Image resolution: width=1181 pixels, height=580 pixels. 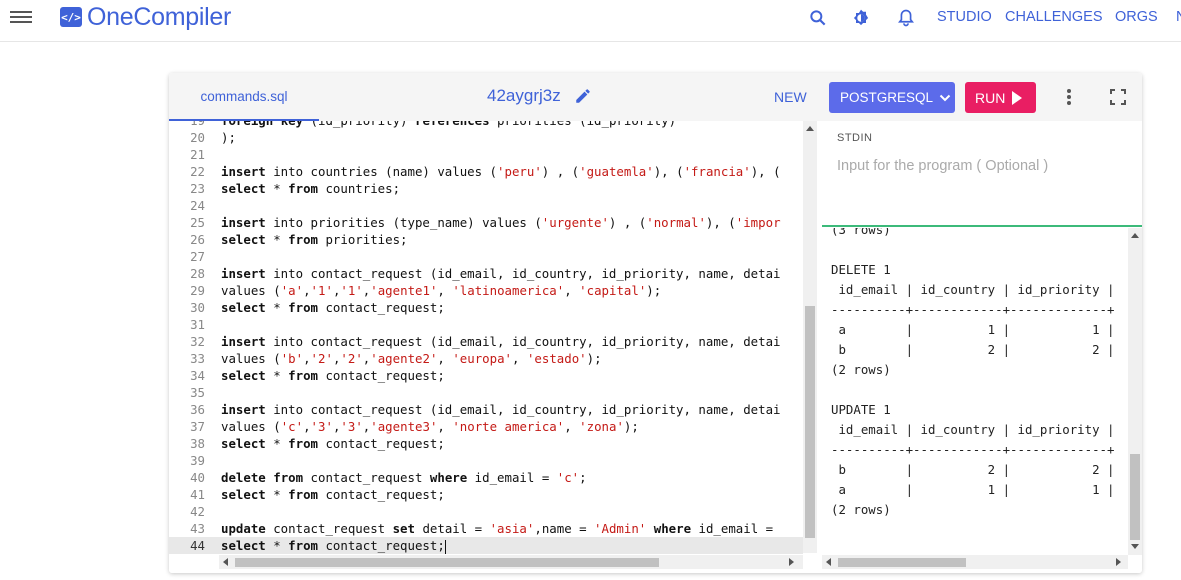 What do you see at coordinates (790, 97) in the screenshot?
I see `new-button: NEW` at bounding box center [790, 97].